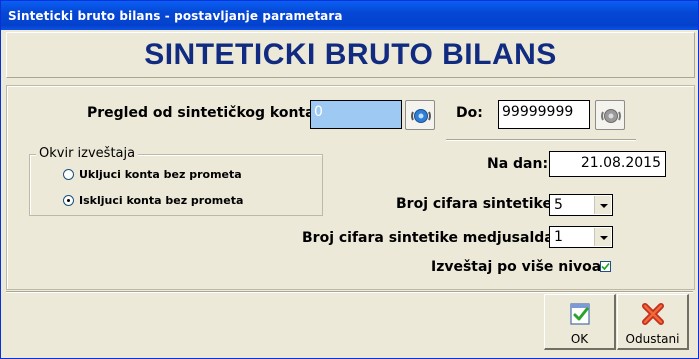 The width and height of the screenshot is (699, 359). What do you see at coordinates (68, 200) in the screenshot?
I see `radio-button-selected` at bounding box center [68, 200].